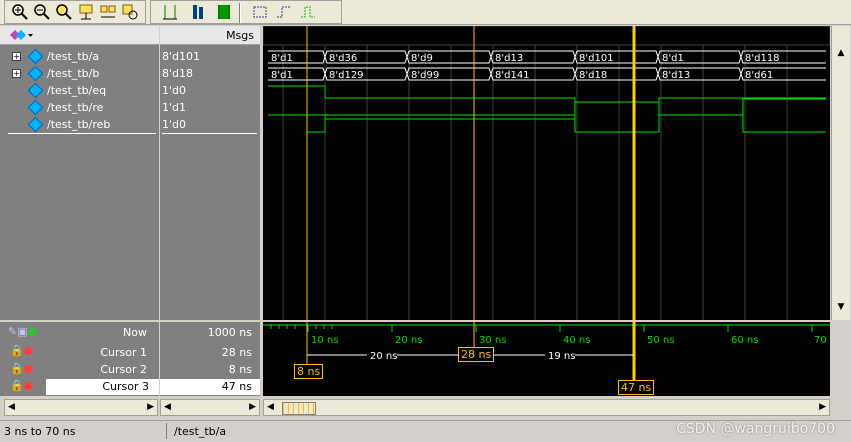 The width and height of the screenshot is (851, 442). I want to click on value-row-reb: 1'd0, so click(210, 124).